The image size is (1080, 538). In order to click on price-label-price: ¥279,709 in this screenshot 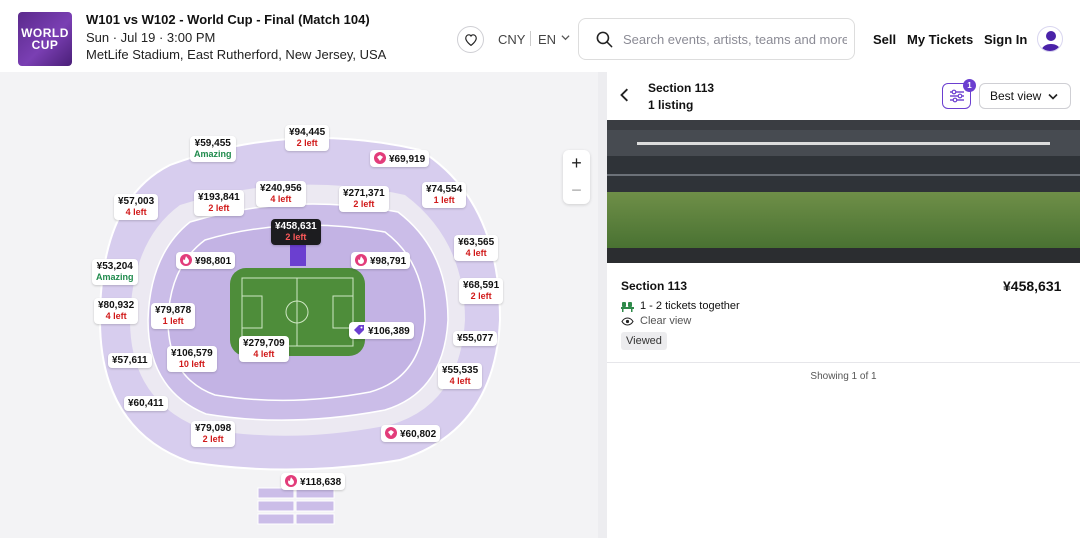, I will do `click(264, 343)`.